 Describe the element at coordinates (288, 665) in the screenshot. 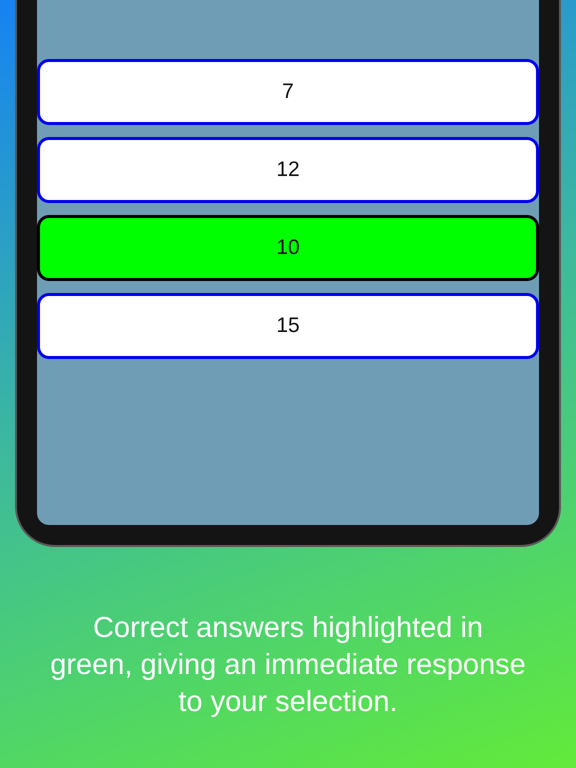

I see `caption-text: Correct answers highlighted in green, giving an immediate response to your selection.` at that location.